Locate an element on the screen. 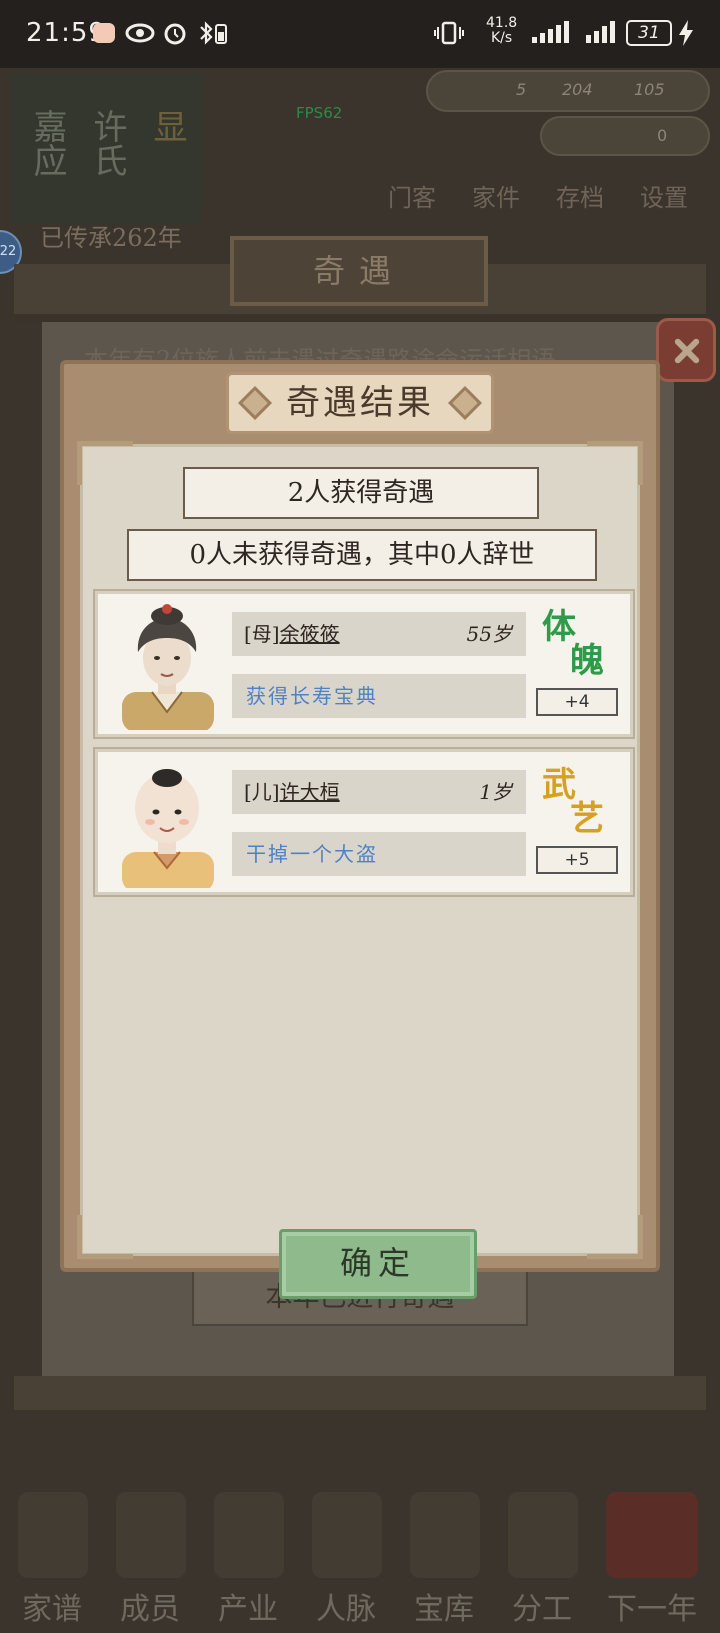 This screenshot has height=1633, width=720. member-age: 1岁 is located at coordinates (495, 792).